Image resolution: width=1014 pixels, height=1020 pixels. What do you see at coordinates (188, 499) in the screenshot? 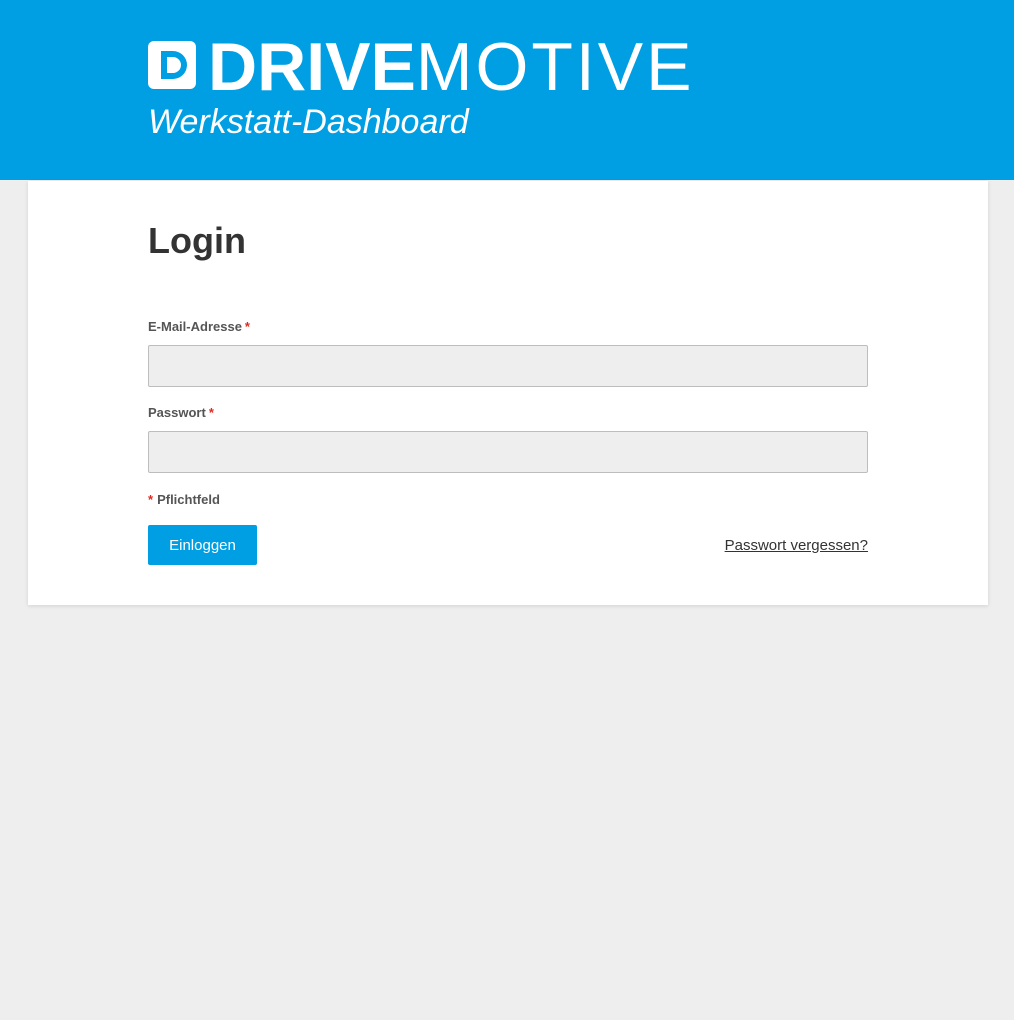
I see `required-note-text: Pflichtfeld` at bounding box center [188, 499].